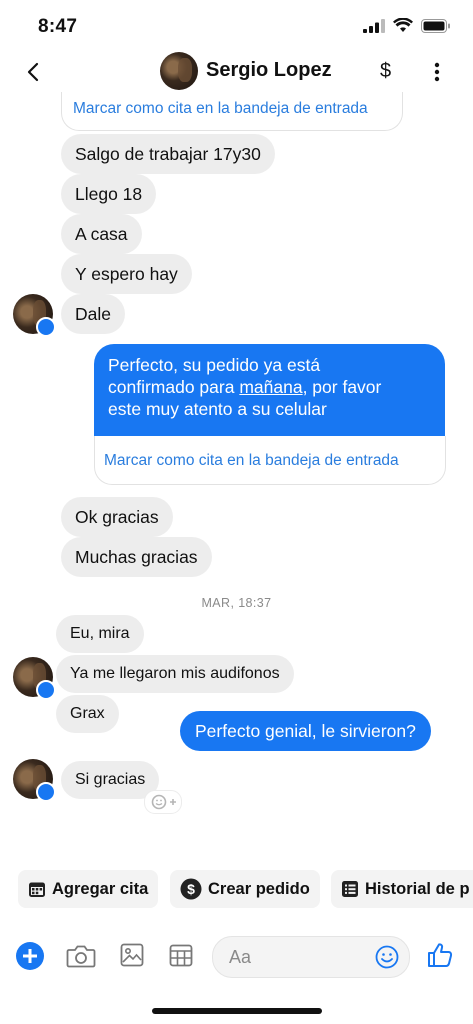  Describe the element at coordinates (350, 889) in the screenshot. I see `receipt-list-icon` at that location.